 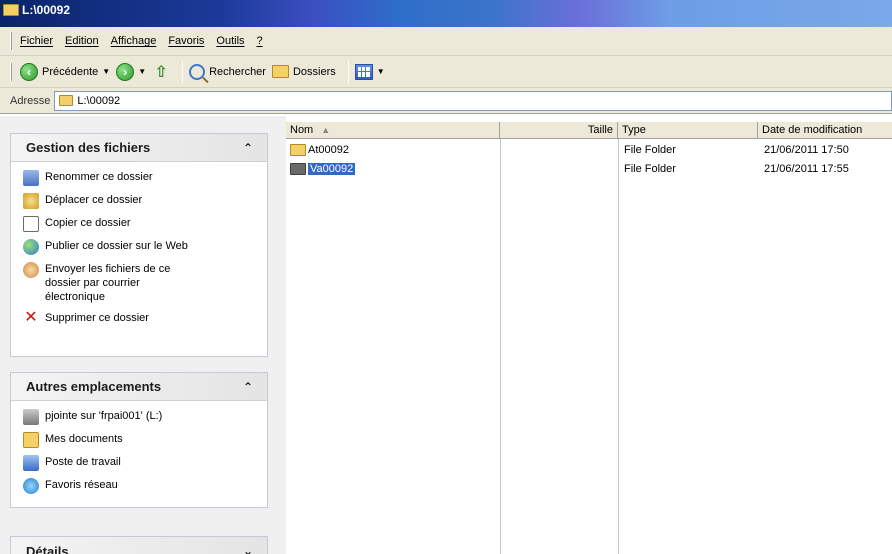 I want to click on place-network: Favoris réseau, so click(x=140, y=486).